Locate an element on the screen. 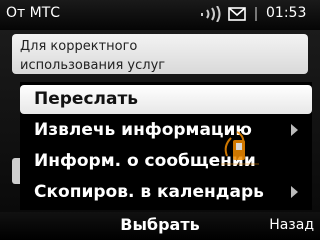 The height and width of the screenshot is (240, 320). status-divider is located at coordinates (256, 14).